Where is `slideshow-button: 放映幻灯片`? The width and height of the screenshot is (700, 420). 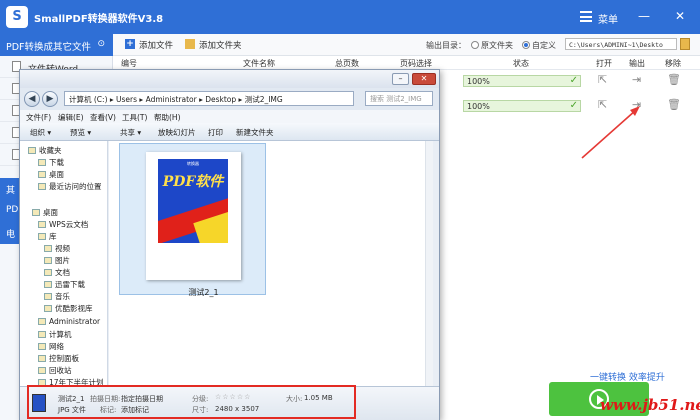
slideshow-button: 放映幻灯片 is located at coordinates (177, 132).